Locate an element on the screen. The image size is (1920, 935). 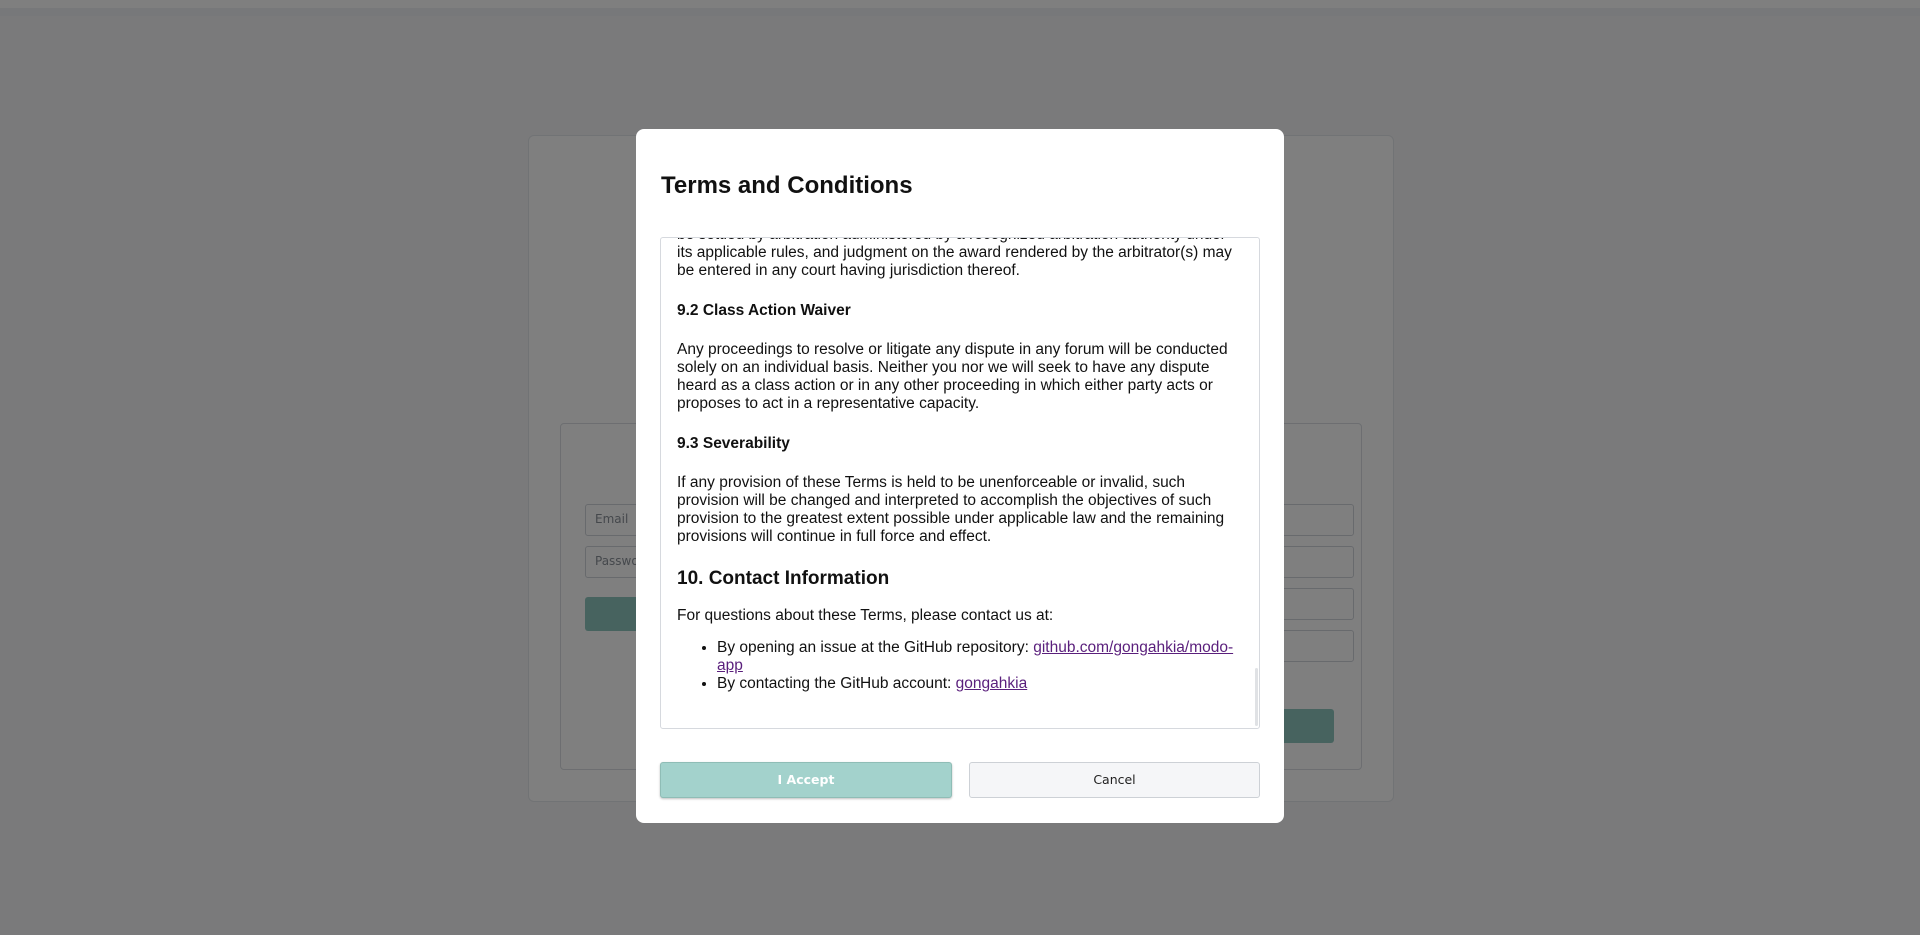
class-action-heading: 9.2 Class Action Waiver is located at coordinates (764, 310).